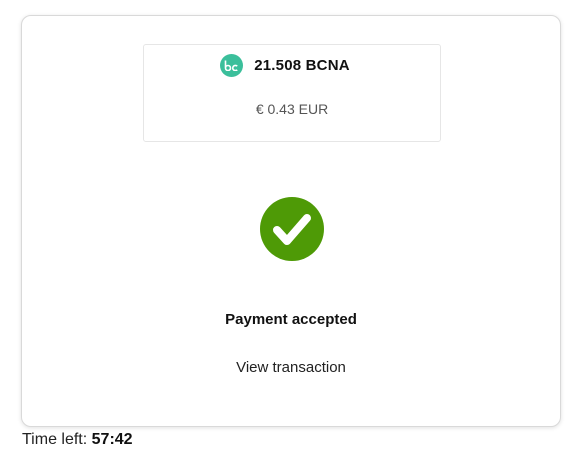 The width and height of the screenshot is (584, 461). What do you see at coordinates (112, 439) in the screenshot?
I see `time-left-value: 57:42` at bounding box center [112, 439].